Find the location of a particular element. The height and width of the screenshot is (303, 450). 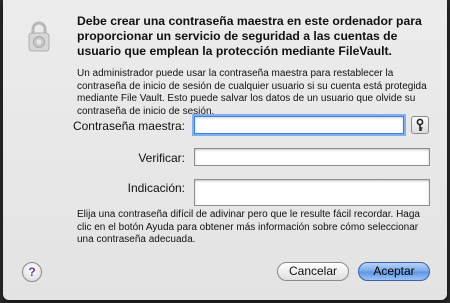

verify-password-field is located at coordinates (312, 157).